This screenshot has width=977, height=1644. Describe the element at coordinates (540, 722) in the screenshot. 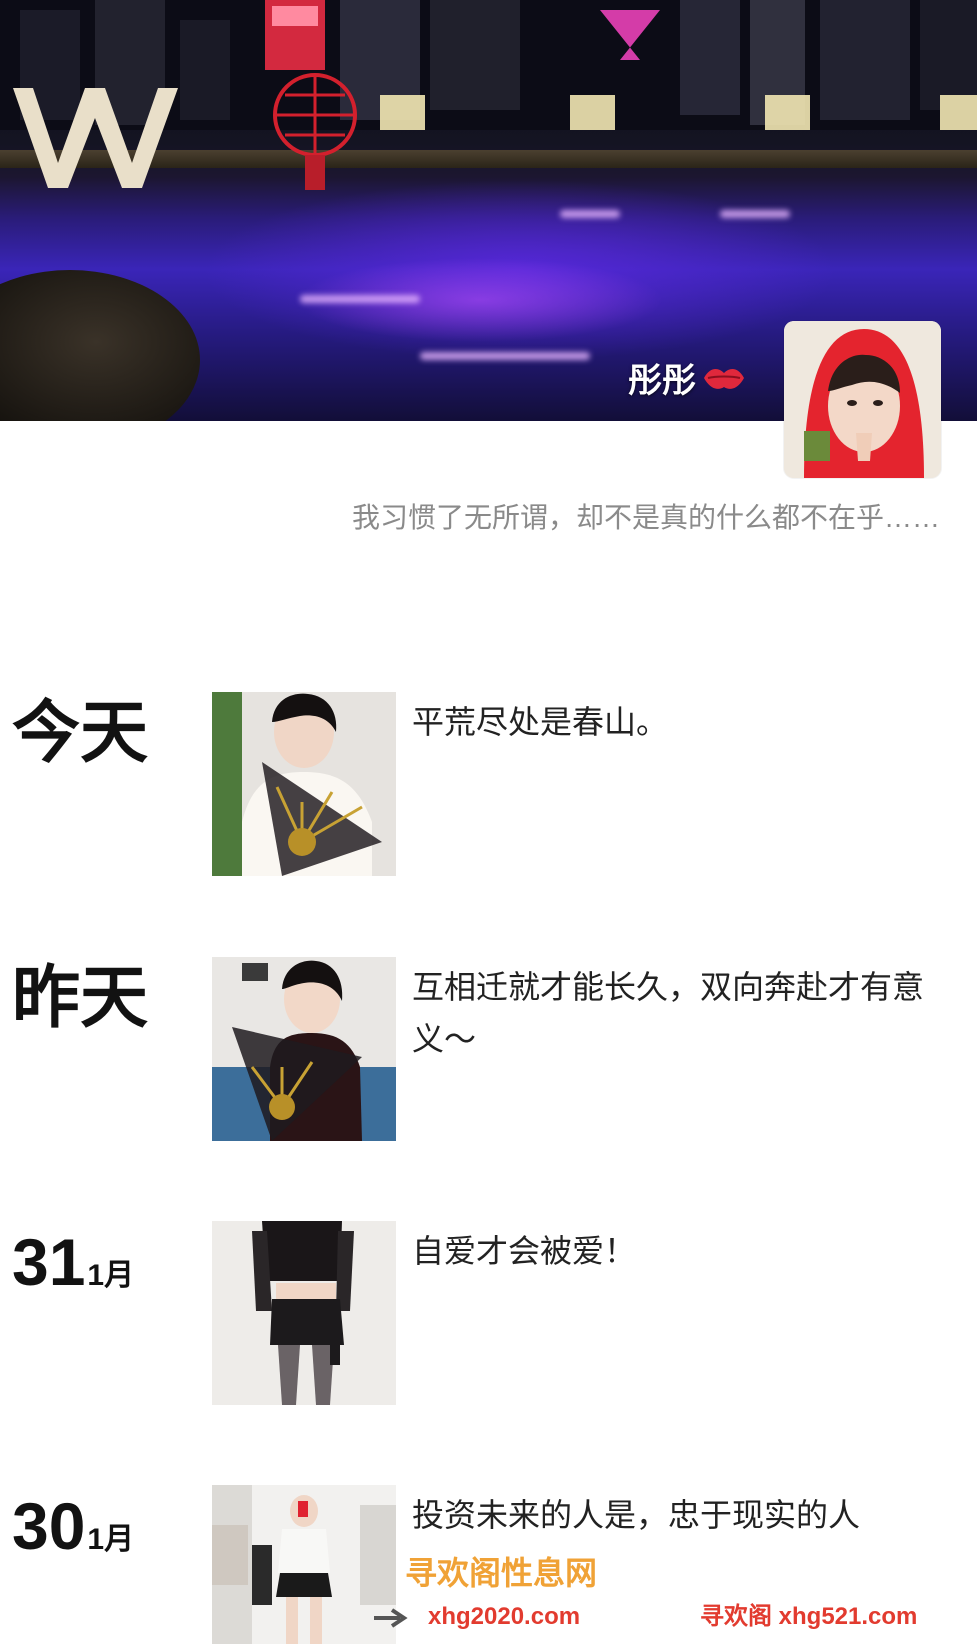

I see `post-text: 平荒尽处是春山。` at that location.